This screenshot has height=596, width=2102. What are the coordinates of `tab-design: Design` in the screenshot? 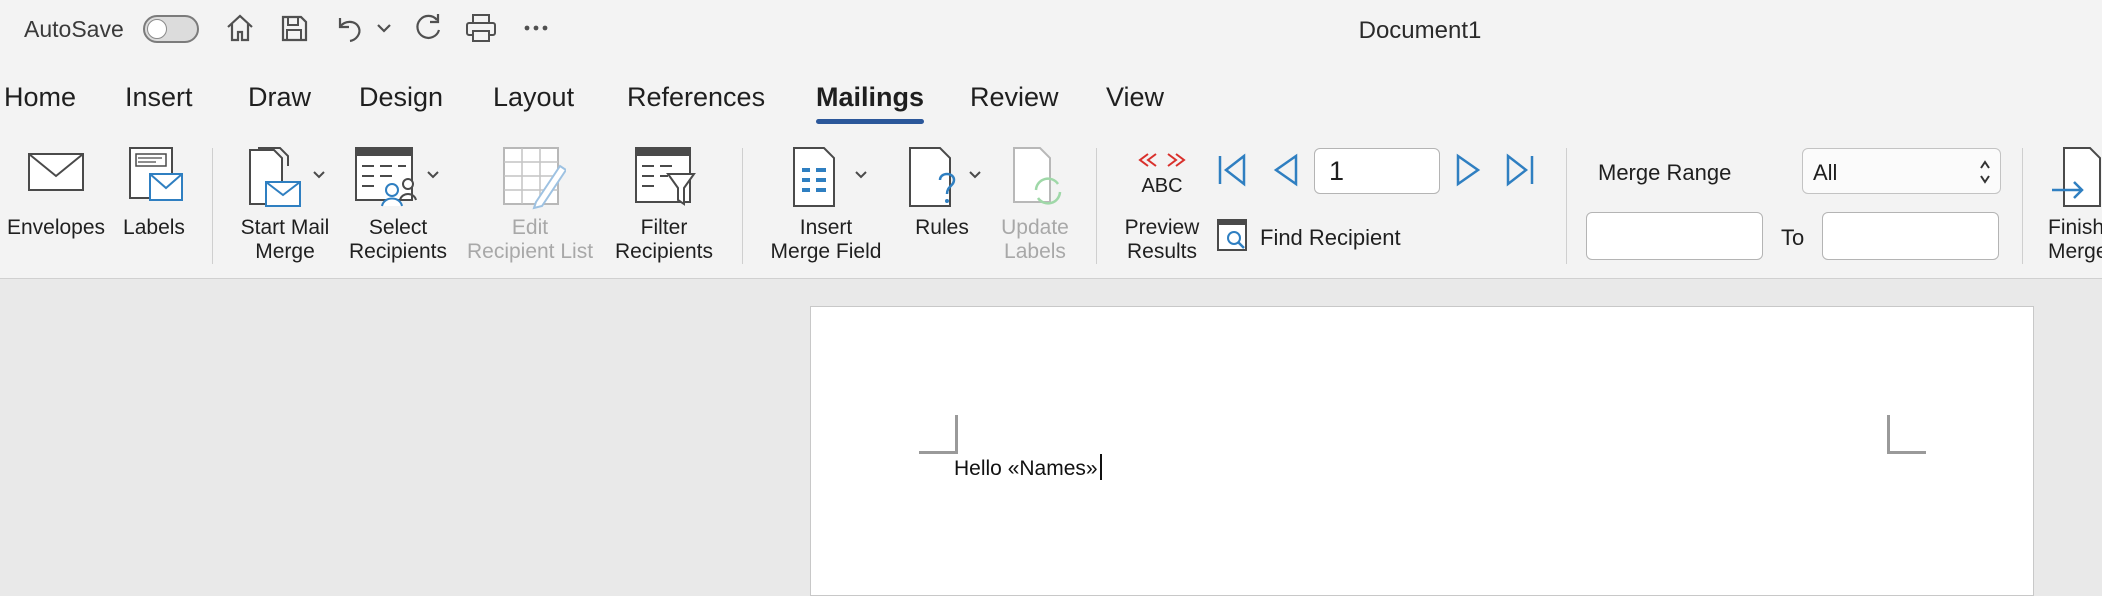 It's located at (401, 97).